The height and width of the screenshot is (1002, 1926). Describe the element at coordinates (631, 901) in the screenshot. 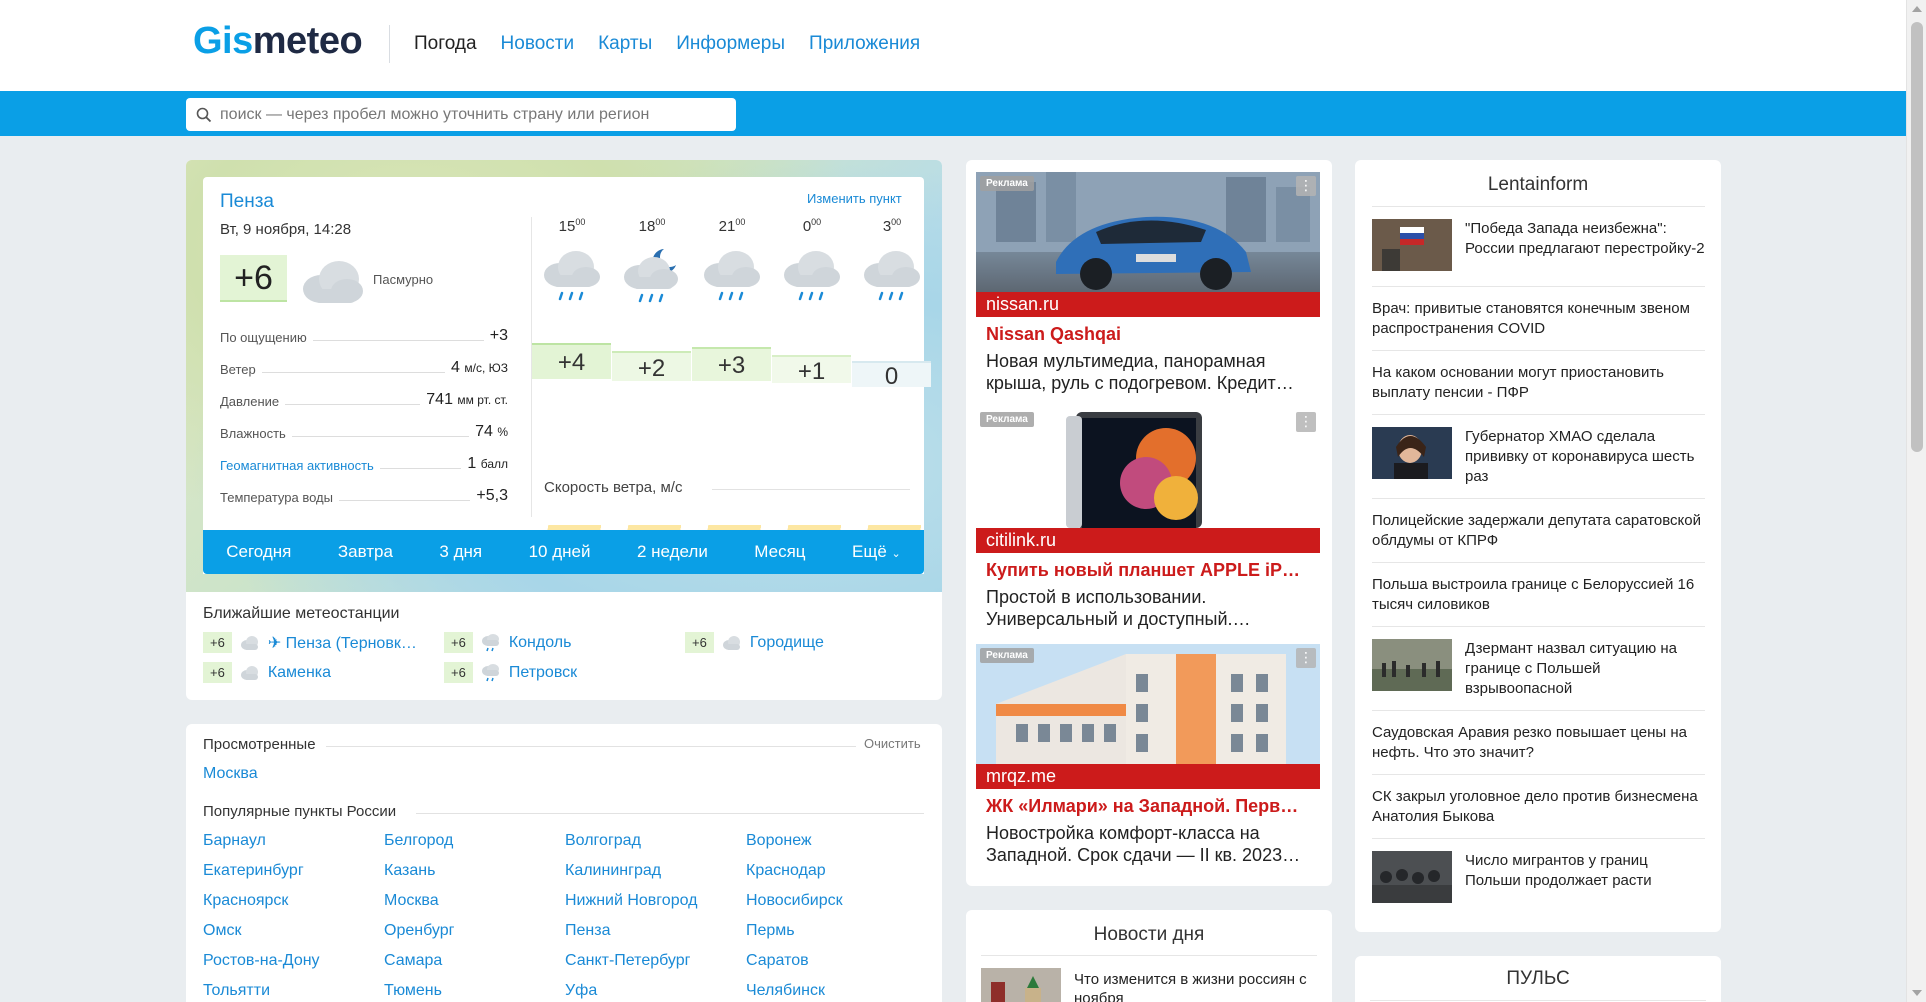

I see `city-link: Нижний Новгород` at that location.